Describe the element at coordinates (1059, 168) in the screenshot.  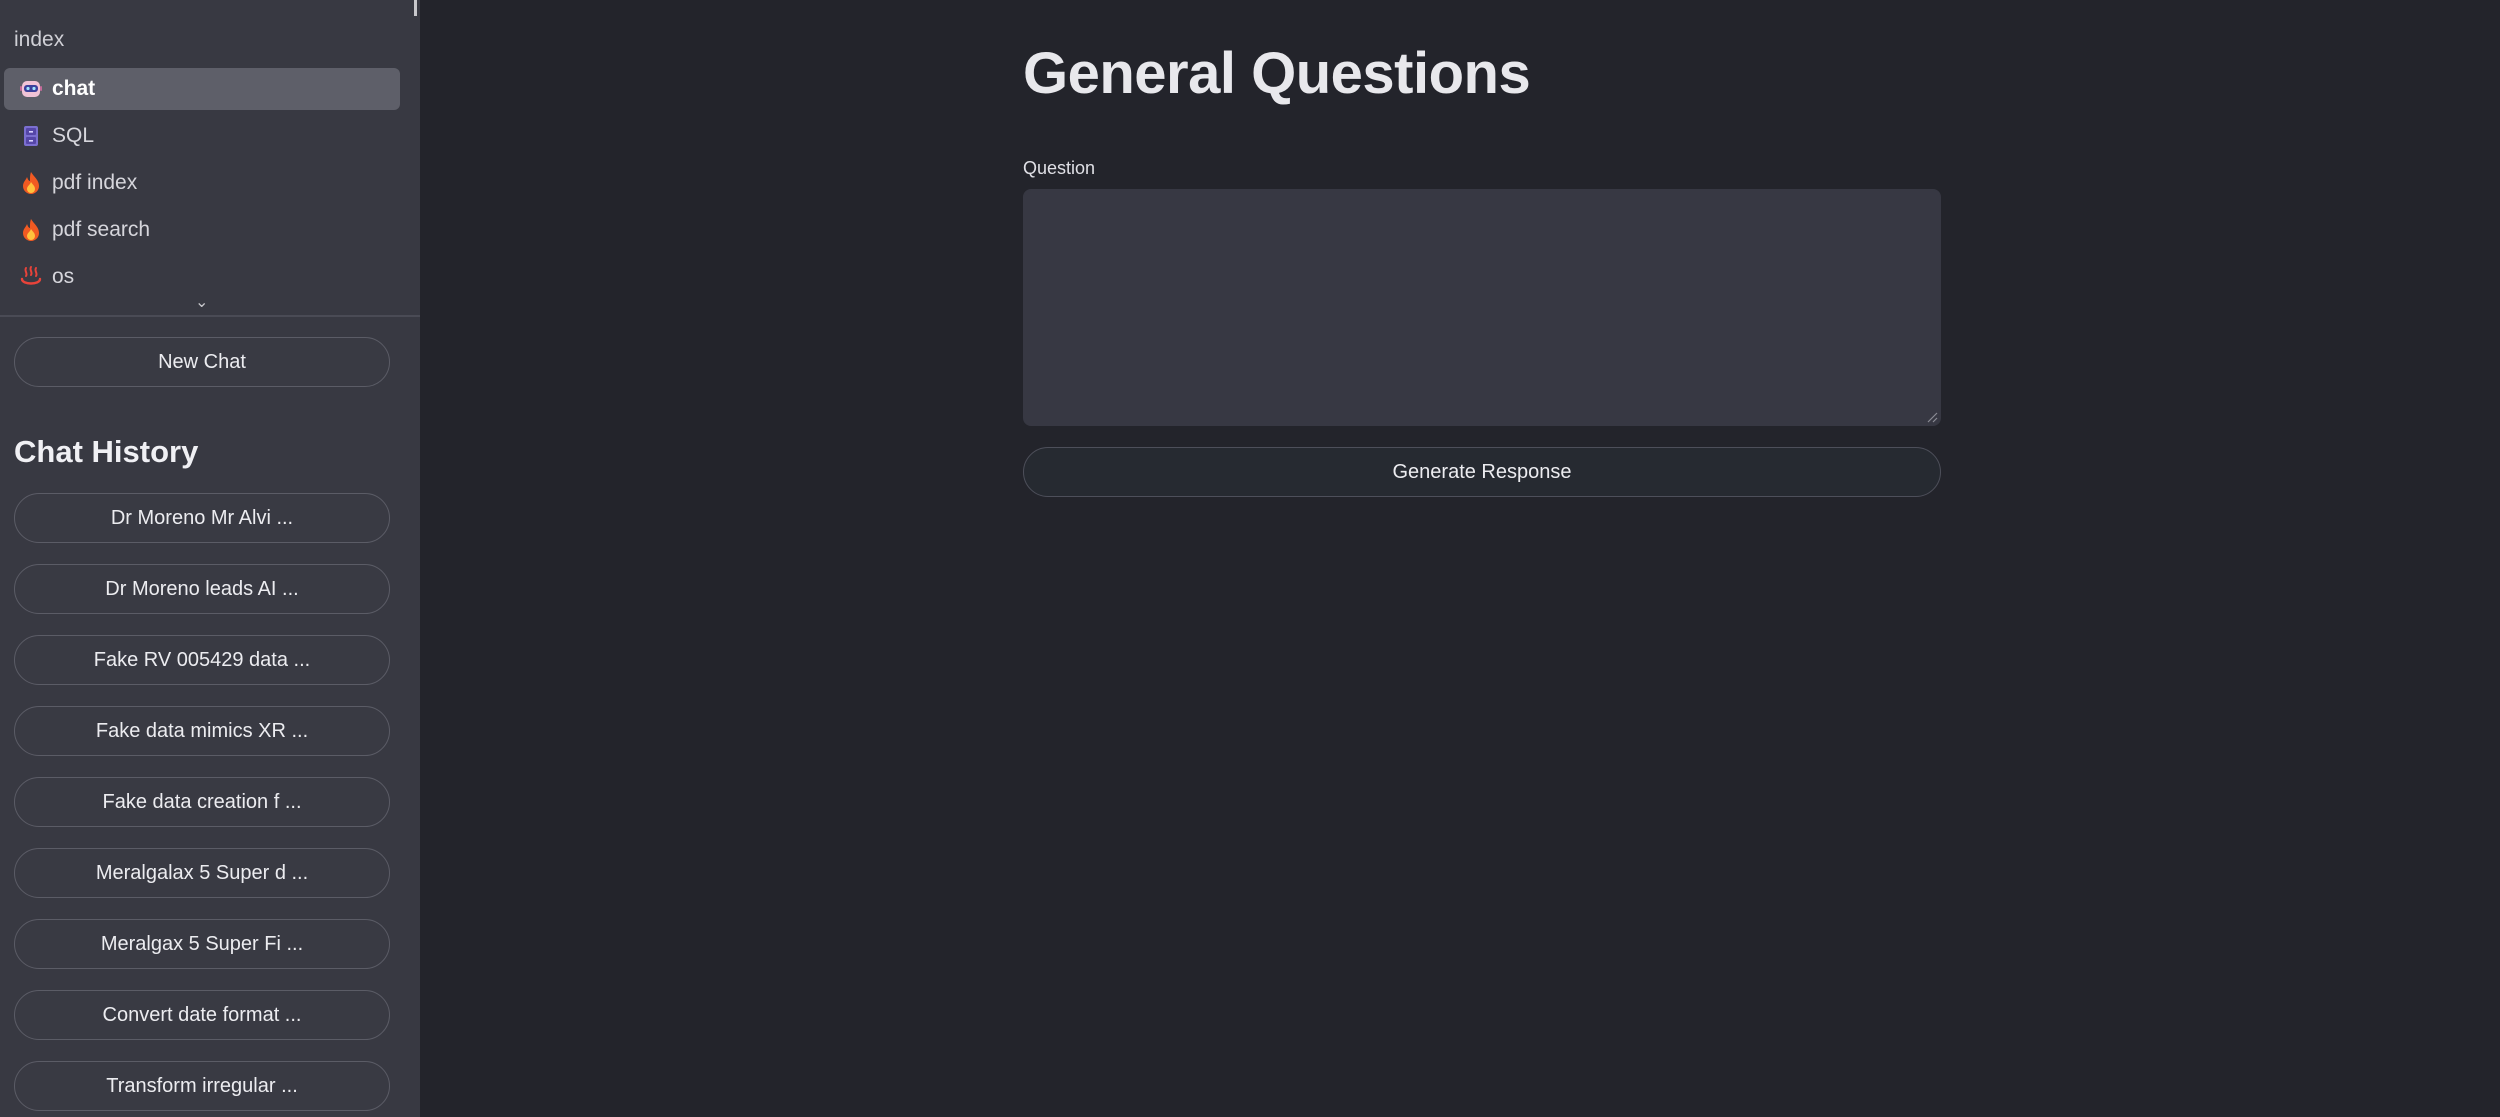
I see `question-label: Question` at that location.